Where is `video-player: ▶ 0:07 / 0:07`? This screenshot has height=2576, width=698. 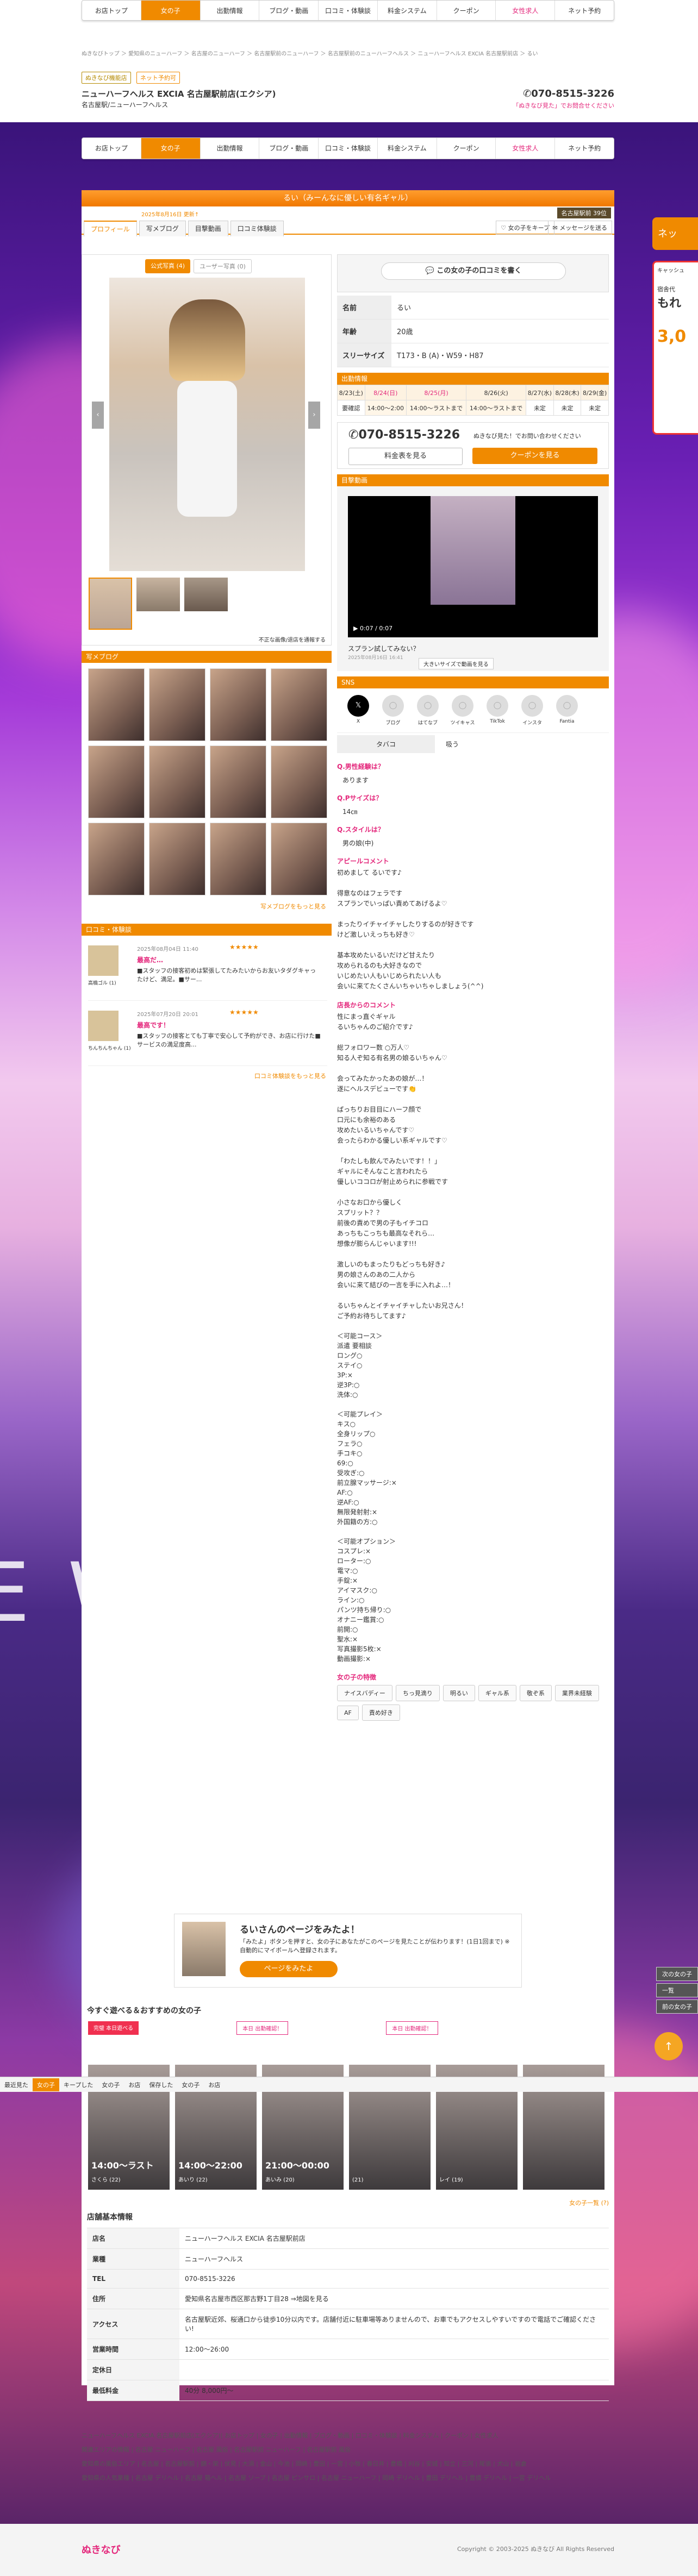
video-player: ▶ 0:07 / 0:07 is located at coordinates (473, 566).